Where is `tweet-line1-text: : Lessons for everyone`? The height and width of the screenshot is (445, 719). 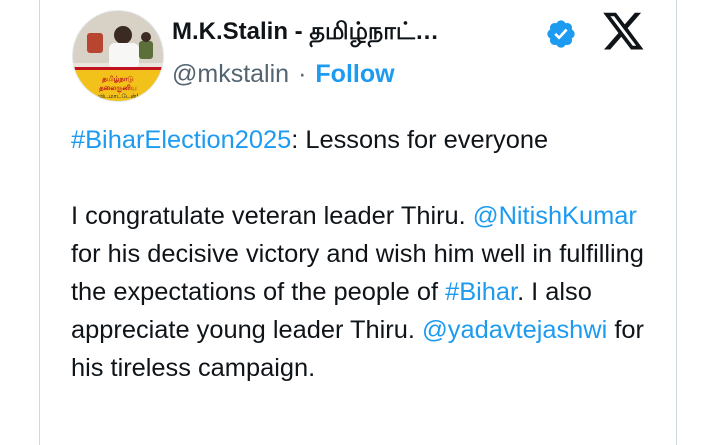
tweet-line1-text: : Lessons for everyone is located at coordinates (420, 140).